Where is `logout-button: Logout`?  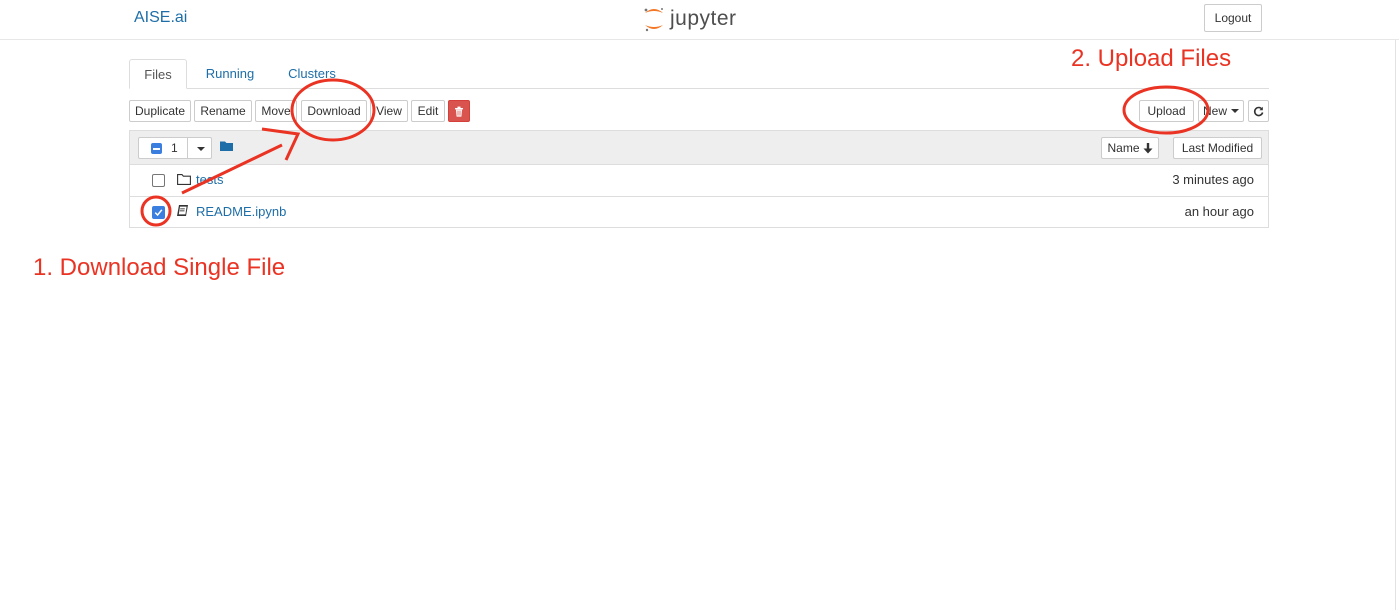
logout-button: Logout is located at coordinates (1233, 18).